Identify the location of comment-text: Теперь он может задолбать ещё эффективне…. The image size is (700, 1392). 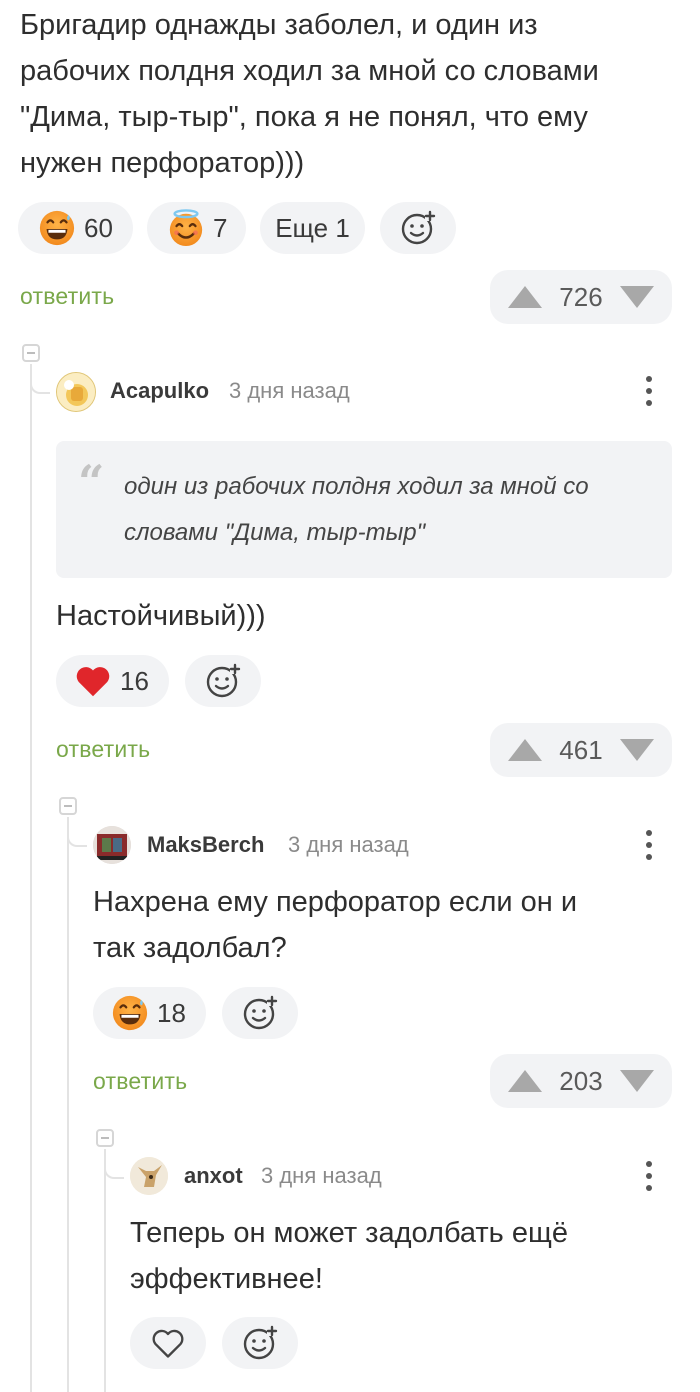
(400, 1256).